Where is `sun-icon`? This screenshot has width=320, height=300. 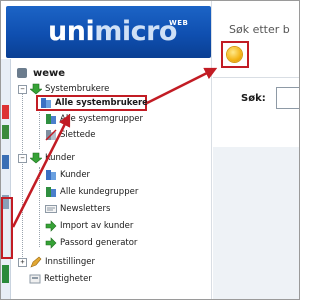 sun-icon is located at coordinates (234, 54).